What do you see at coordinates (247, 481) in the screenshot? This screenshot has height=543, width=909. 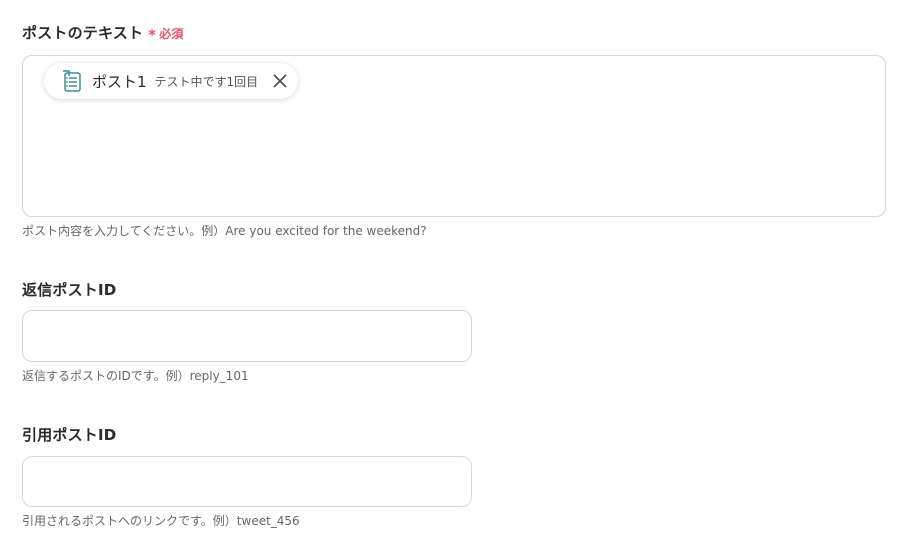 I see `quote-post-id-input` at bounding box center [247, 481].